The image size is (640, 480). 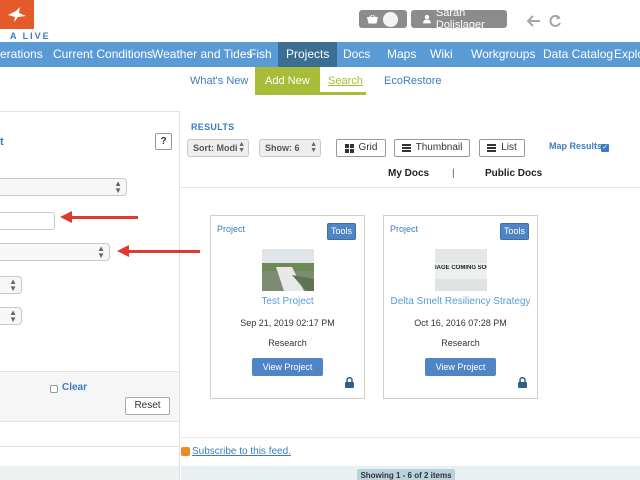 I want to click on sort-dropdown: Sort: Modi ▲ ▼, so click(x=218, y=148).